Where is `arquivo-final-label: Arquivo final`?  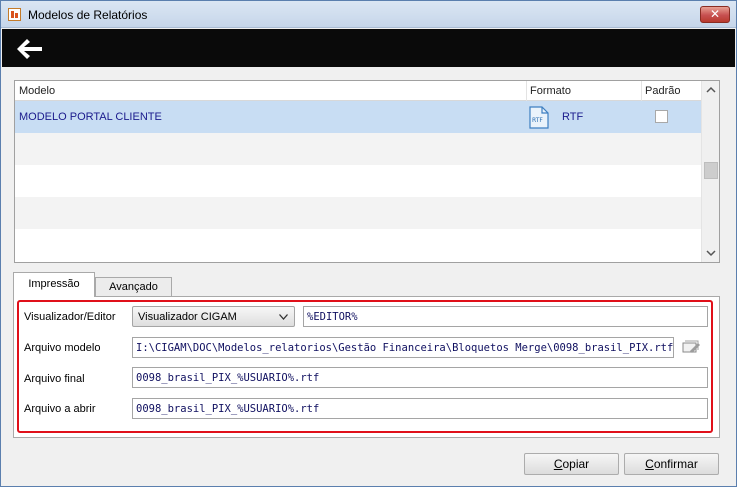 arquivo-final-label: Arquivo final is located at coordinates (54, 379).